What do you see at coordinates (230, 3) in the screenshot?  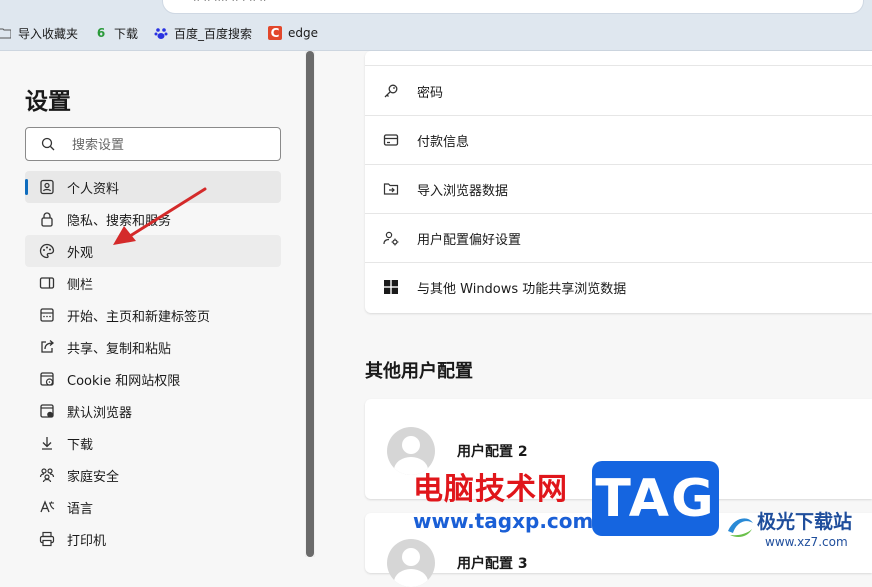 I see `address-text: ·· ·· ···· ·· · ·· ··` at bounding box center [230, 3].